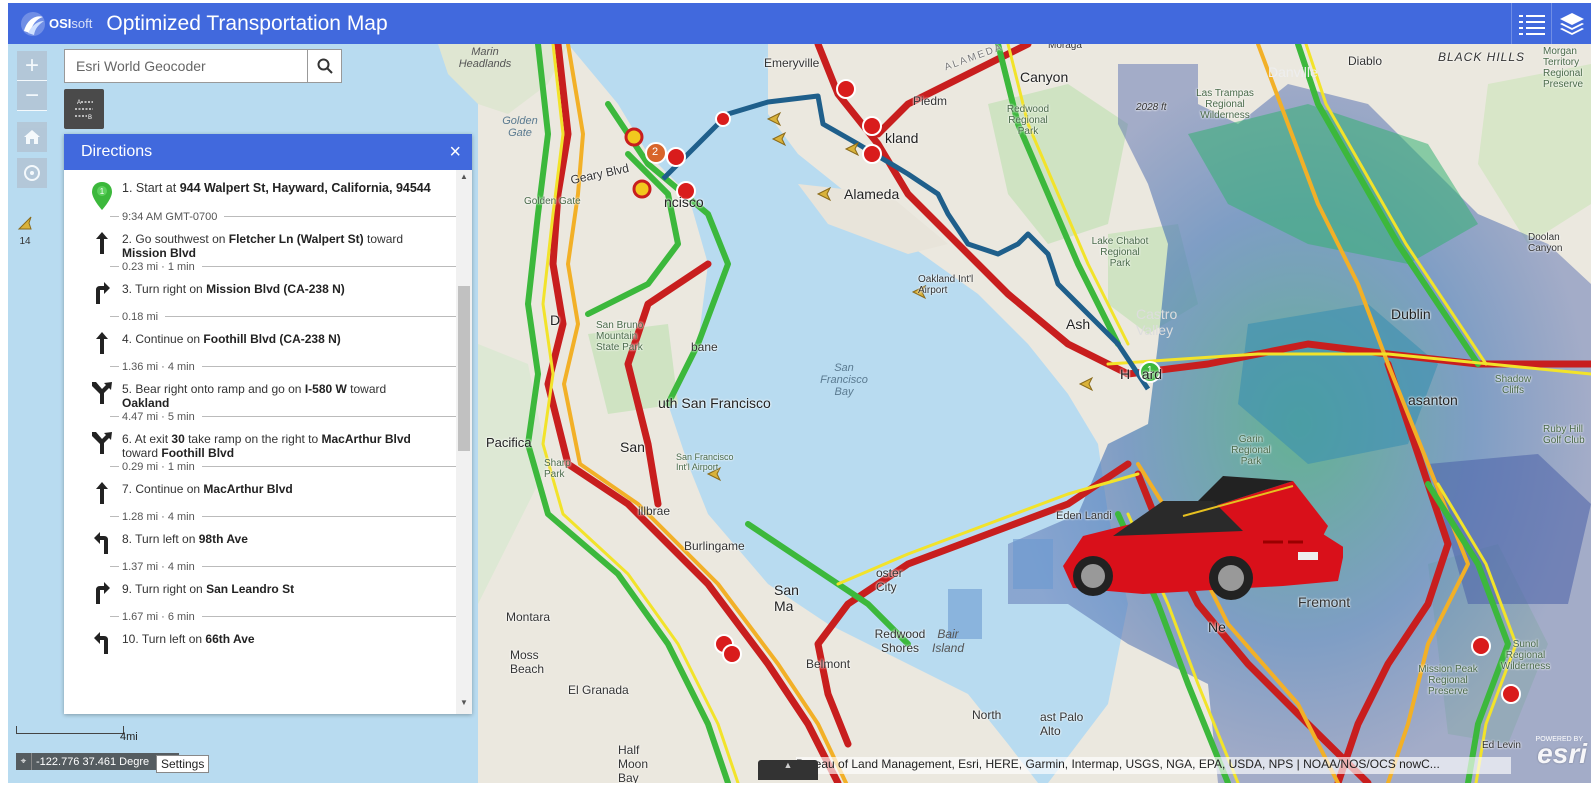 This screenshot has width=1591, height=786. What do you see at coordinates (1120, 252) in the screenshot?
I see `place-lake-chabot: Lake Chabot Regional Park` at bounding box center [1120, 252].